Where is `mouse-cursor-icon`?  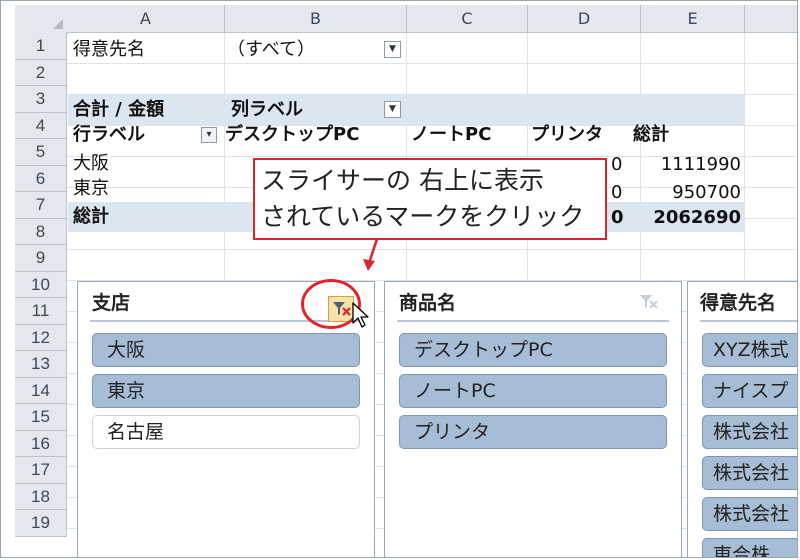
mouse-cursor-icon is located at coordinates (360, 315).